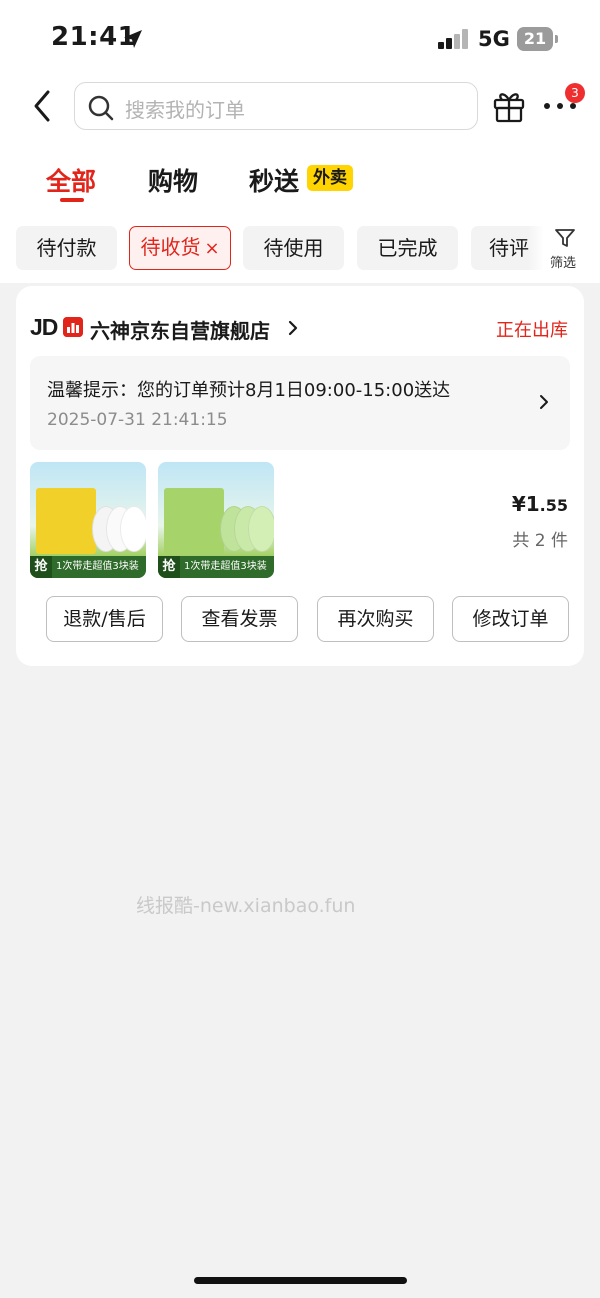  What do you see at coordinates (300, 1280) in the screenshot?
I see `home-indicator` at bounding box center [300, 1280].